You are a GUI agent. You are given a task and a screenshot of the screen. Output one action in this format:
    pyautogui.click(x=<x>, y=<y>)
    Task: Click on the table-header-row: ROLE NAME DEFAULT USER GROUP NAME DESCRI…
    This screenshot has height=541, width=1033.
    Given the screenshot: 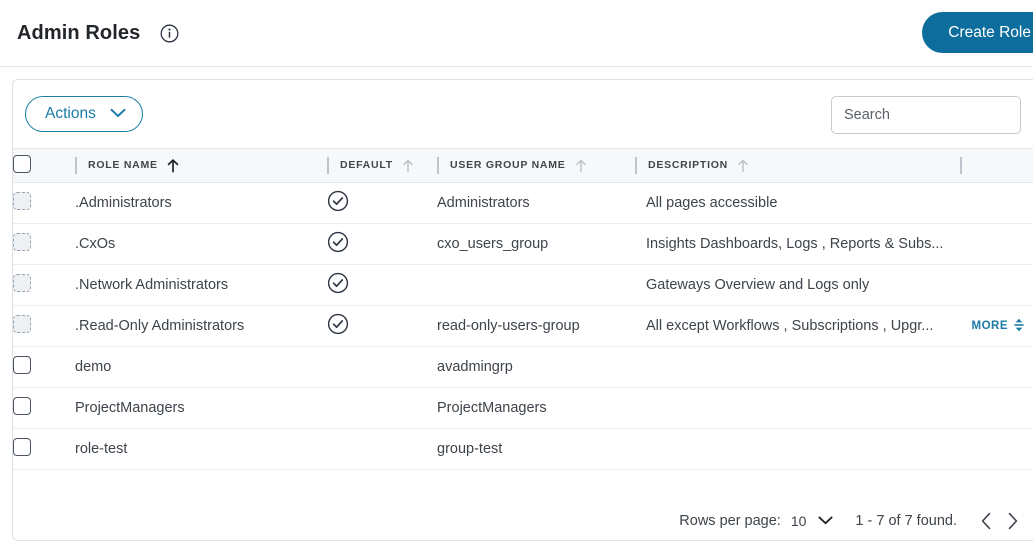 What is the action you would take?
    pyautogui.click(x=523, y=165)
    